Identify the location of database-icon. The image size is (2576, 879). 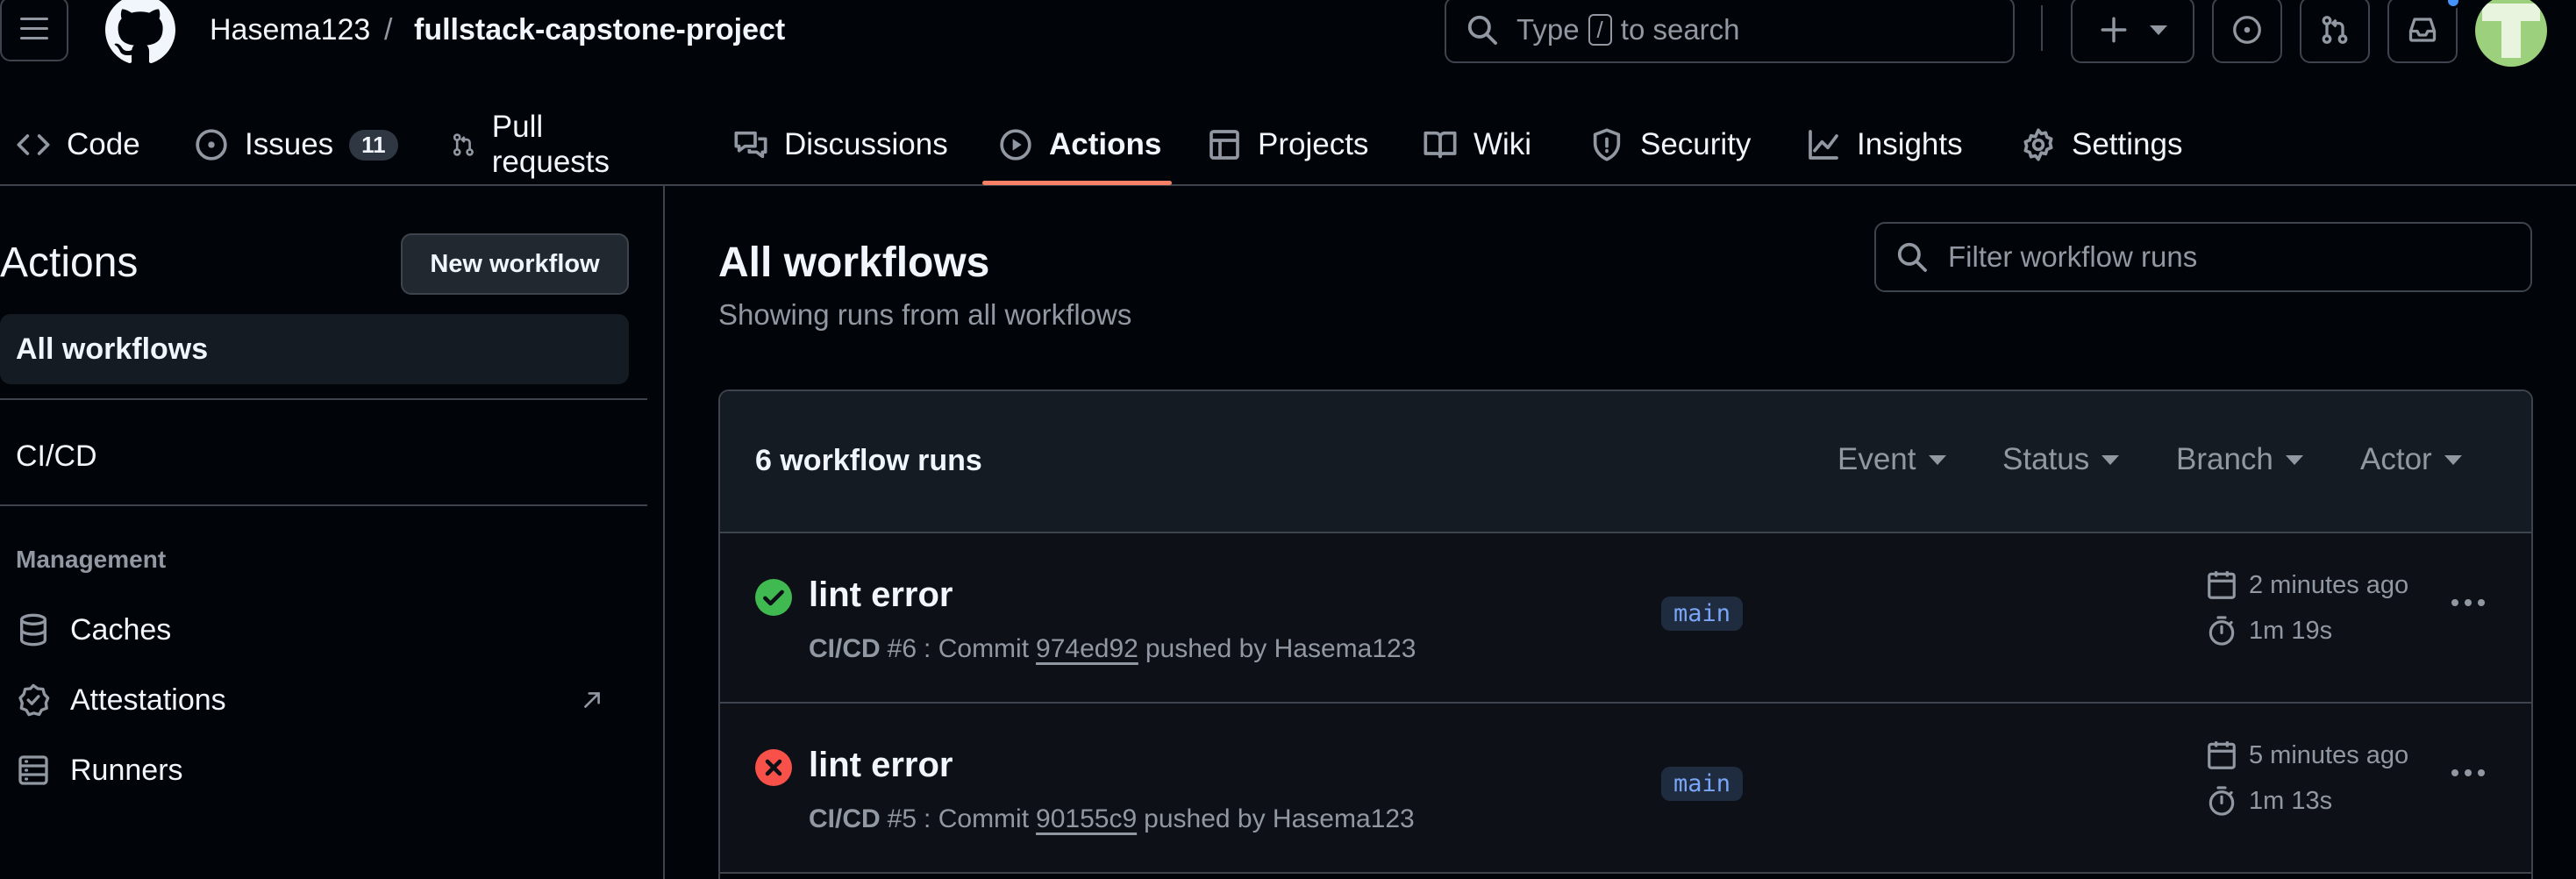
(33, 630).